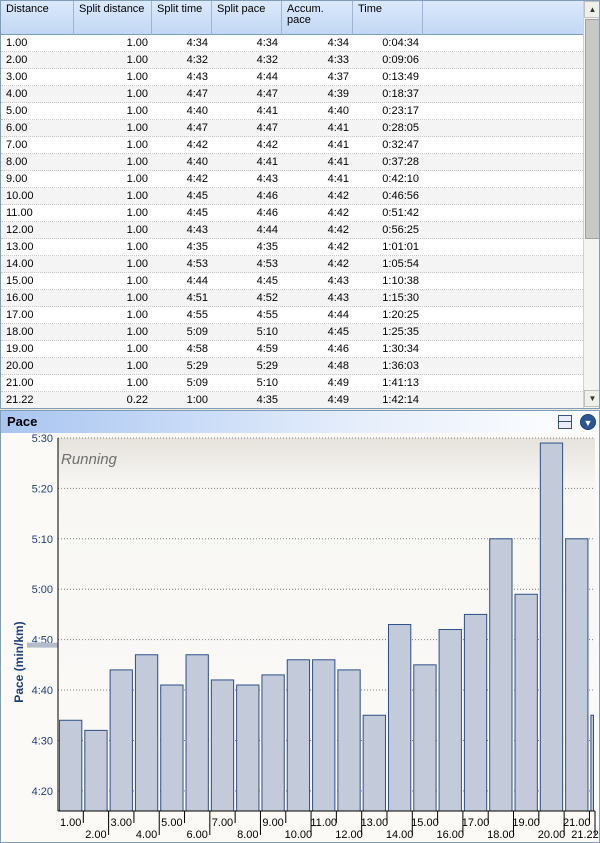 The image size is (600, 843). What do you see at coordinates (267, 94) in the screenshot?
I see `cell-split-pace: 4:47` at bounding box center [267, 94].